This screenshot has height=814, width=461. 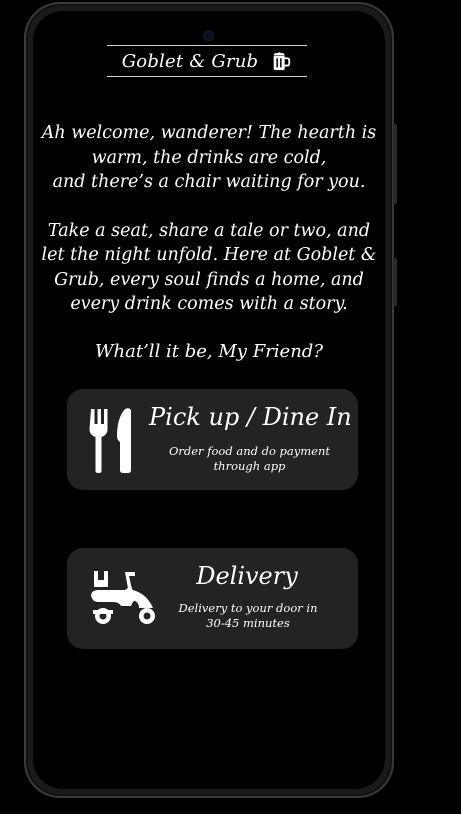 What do you see at coordinates (209, 255) in the screenshot?
I see `welcome-line: let the night unfold. Here at Goblet &` at bounding box center [209, 255].